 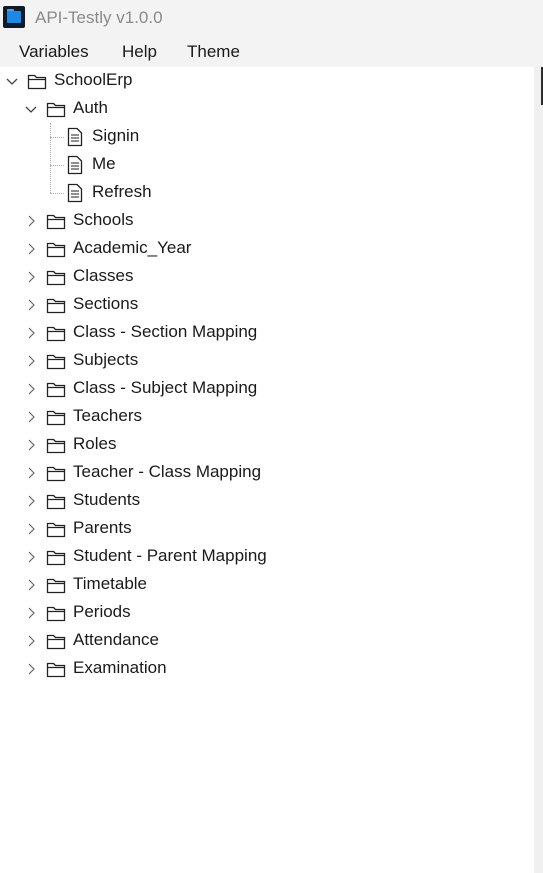 I want to click on tree-folder-class-subject-mapping: Class - Subject Mapping, so click(x=267, y=389).